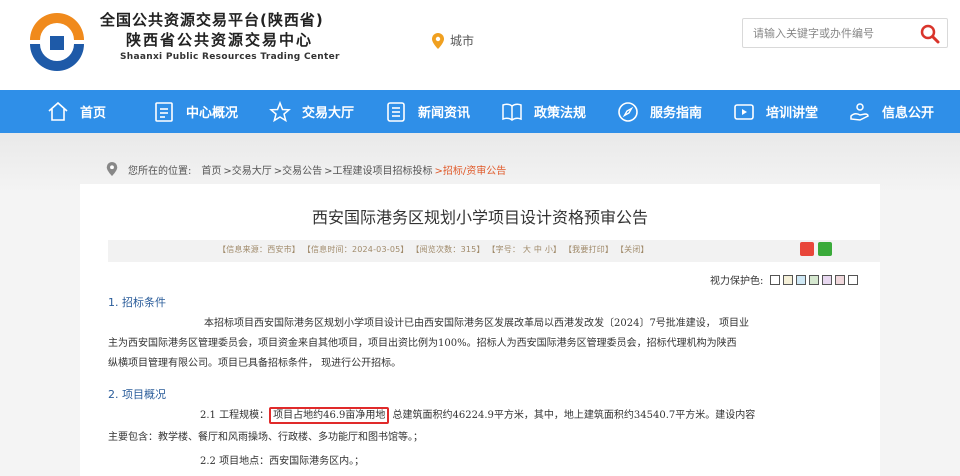 The height and width of the screenshot is (476, 960). I want to click on book-icon, so click(512, 111).